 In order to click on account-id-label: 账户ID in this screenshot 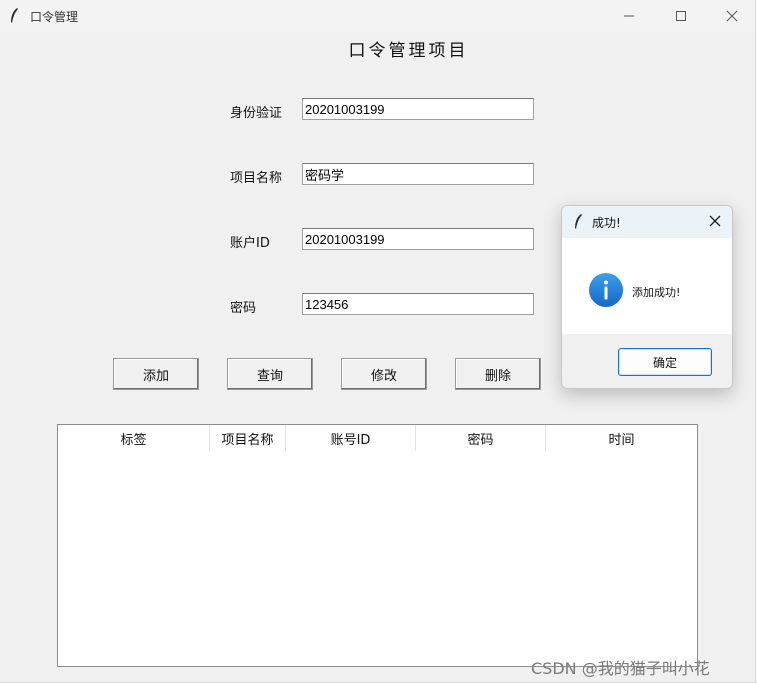, I will do `click(250, 243)`.